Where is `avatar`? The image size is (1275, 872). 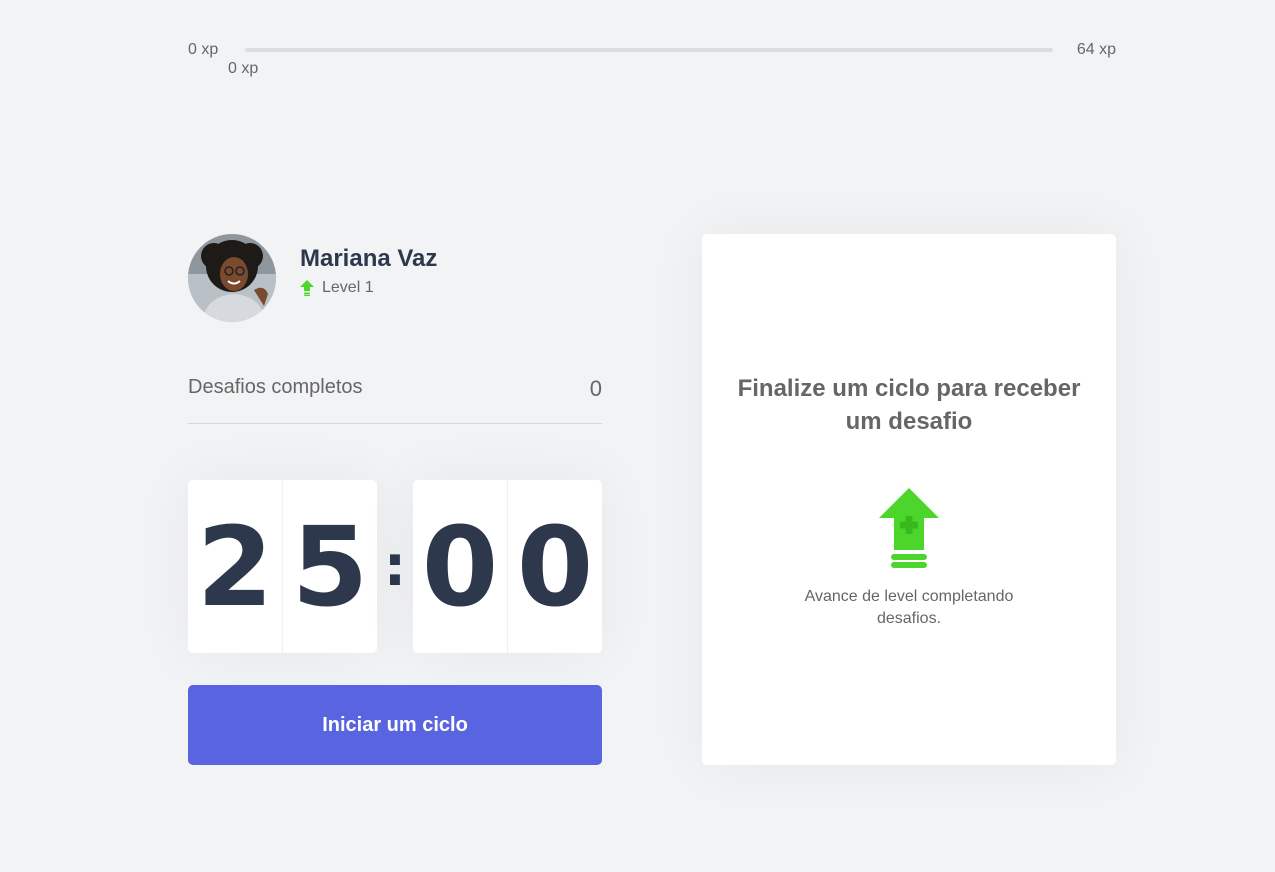
avatar is located at coordinates (232, 278).